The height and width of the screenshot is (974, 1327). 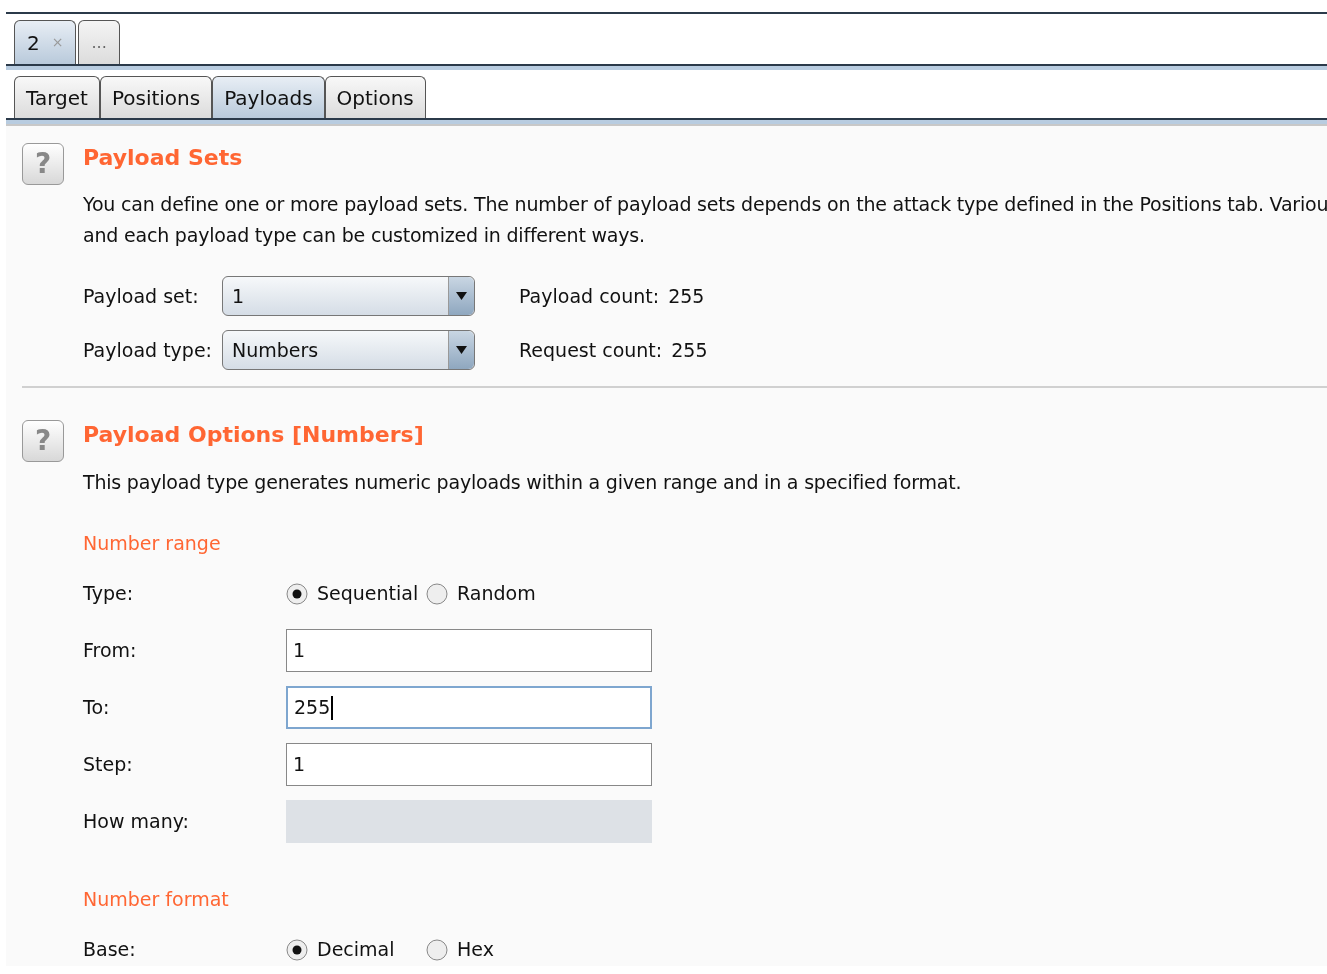 I want to click on description-text: You can define one or more payload sets. The number of payload sets depends on the attack type defined in the Positions tab. Variou, so click(x=705, y=204).